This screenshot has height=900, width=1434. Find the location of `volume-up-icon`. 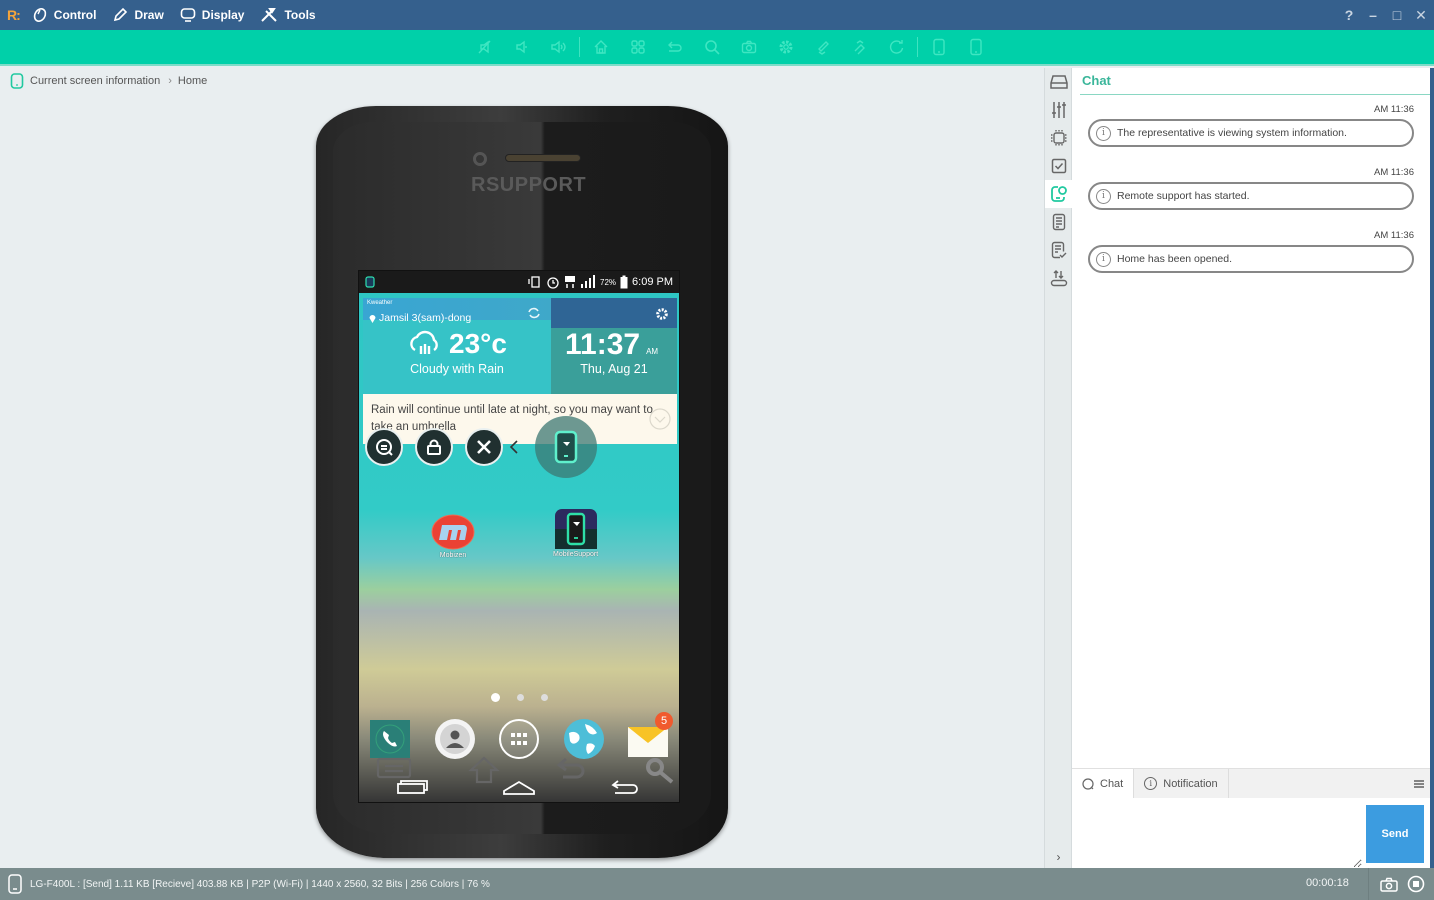

volume-up-icon is located at coordinates (558, 47).